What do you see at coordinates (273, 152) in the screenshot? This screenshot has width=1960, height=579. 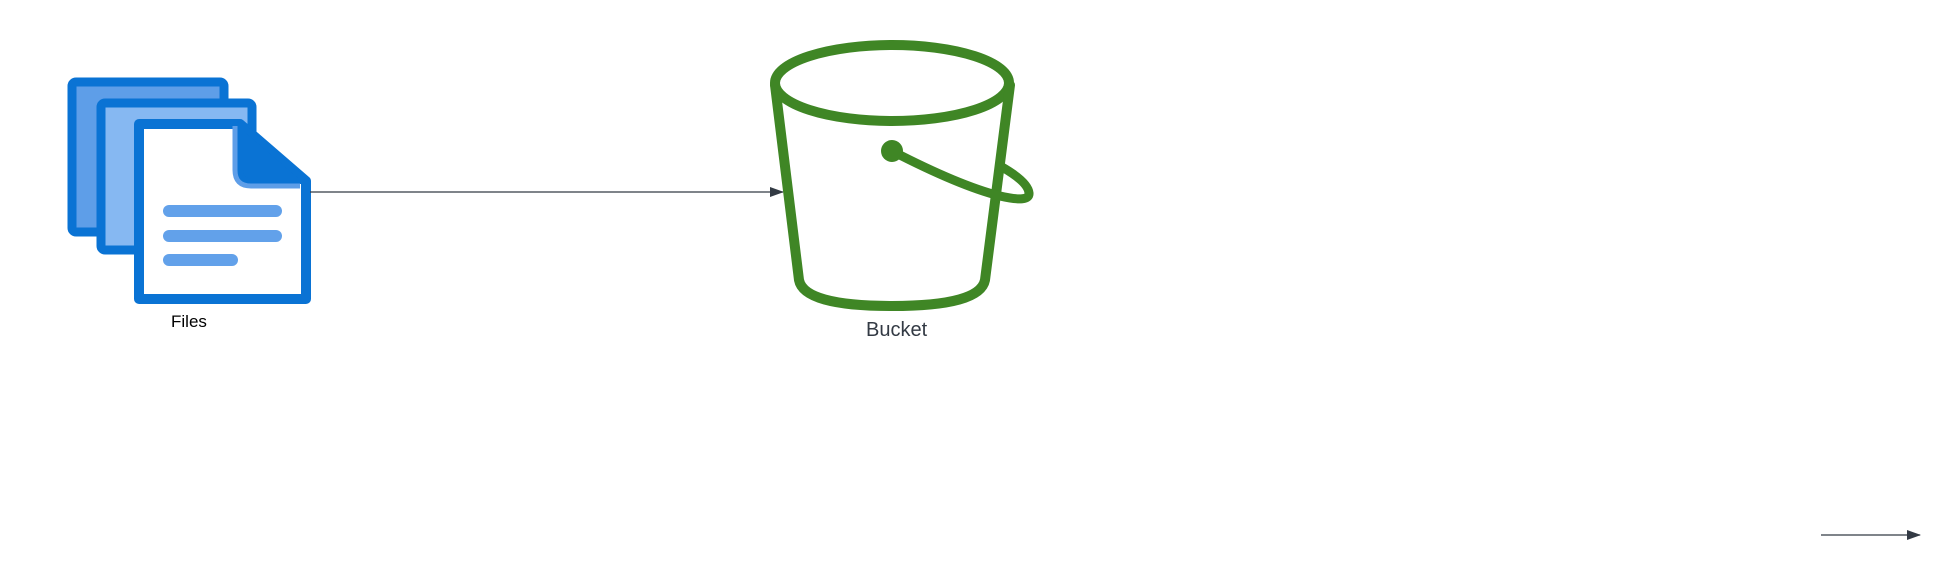 I see `files-corner-fold` at bounding box center [273, 152].